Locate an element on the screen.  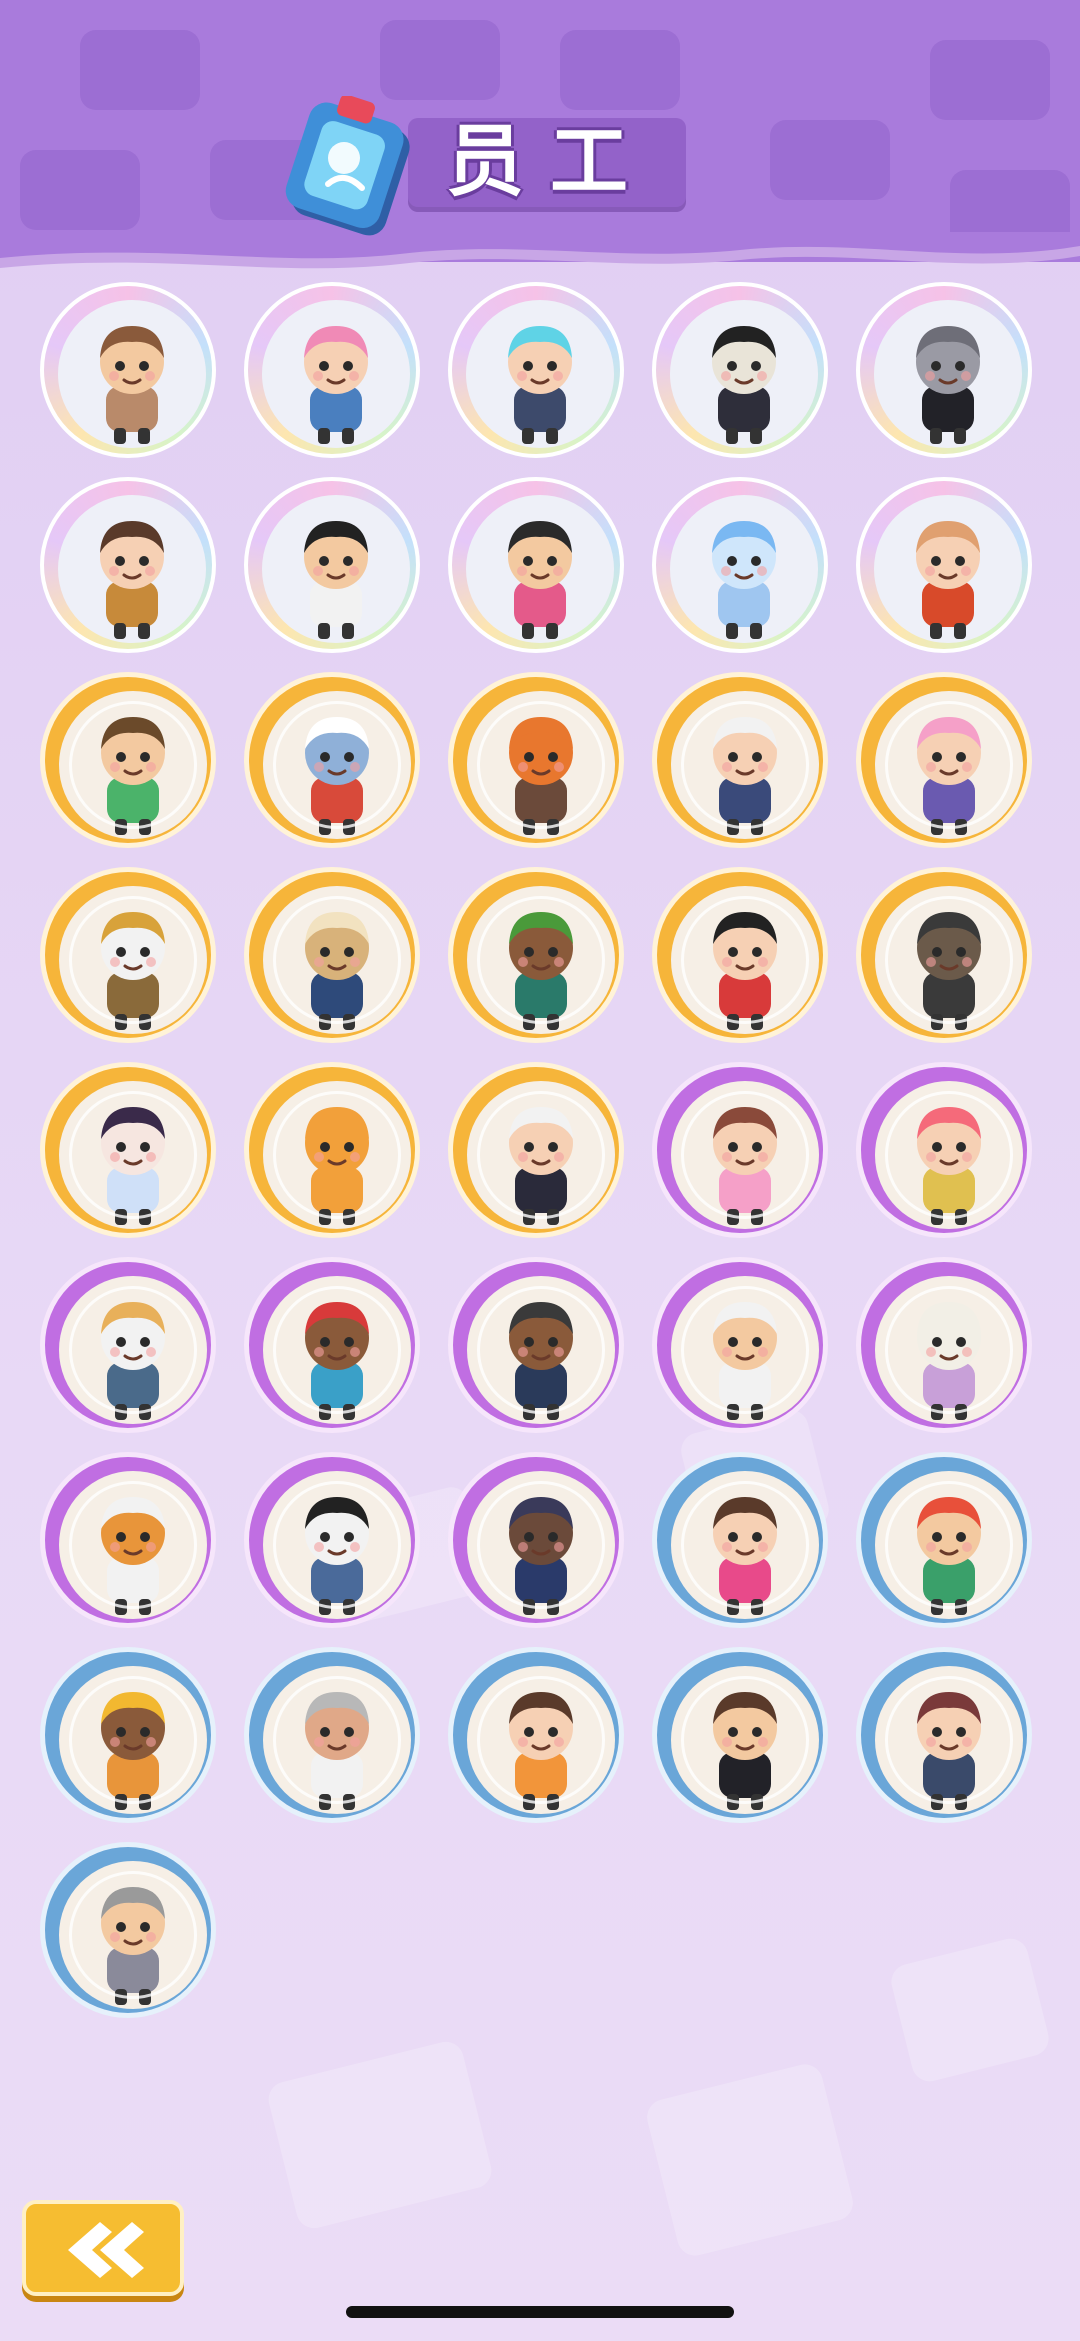
staff-card-icon is located at coordinates (347, 166).